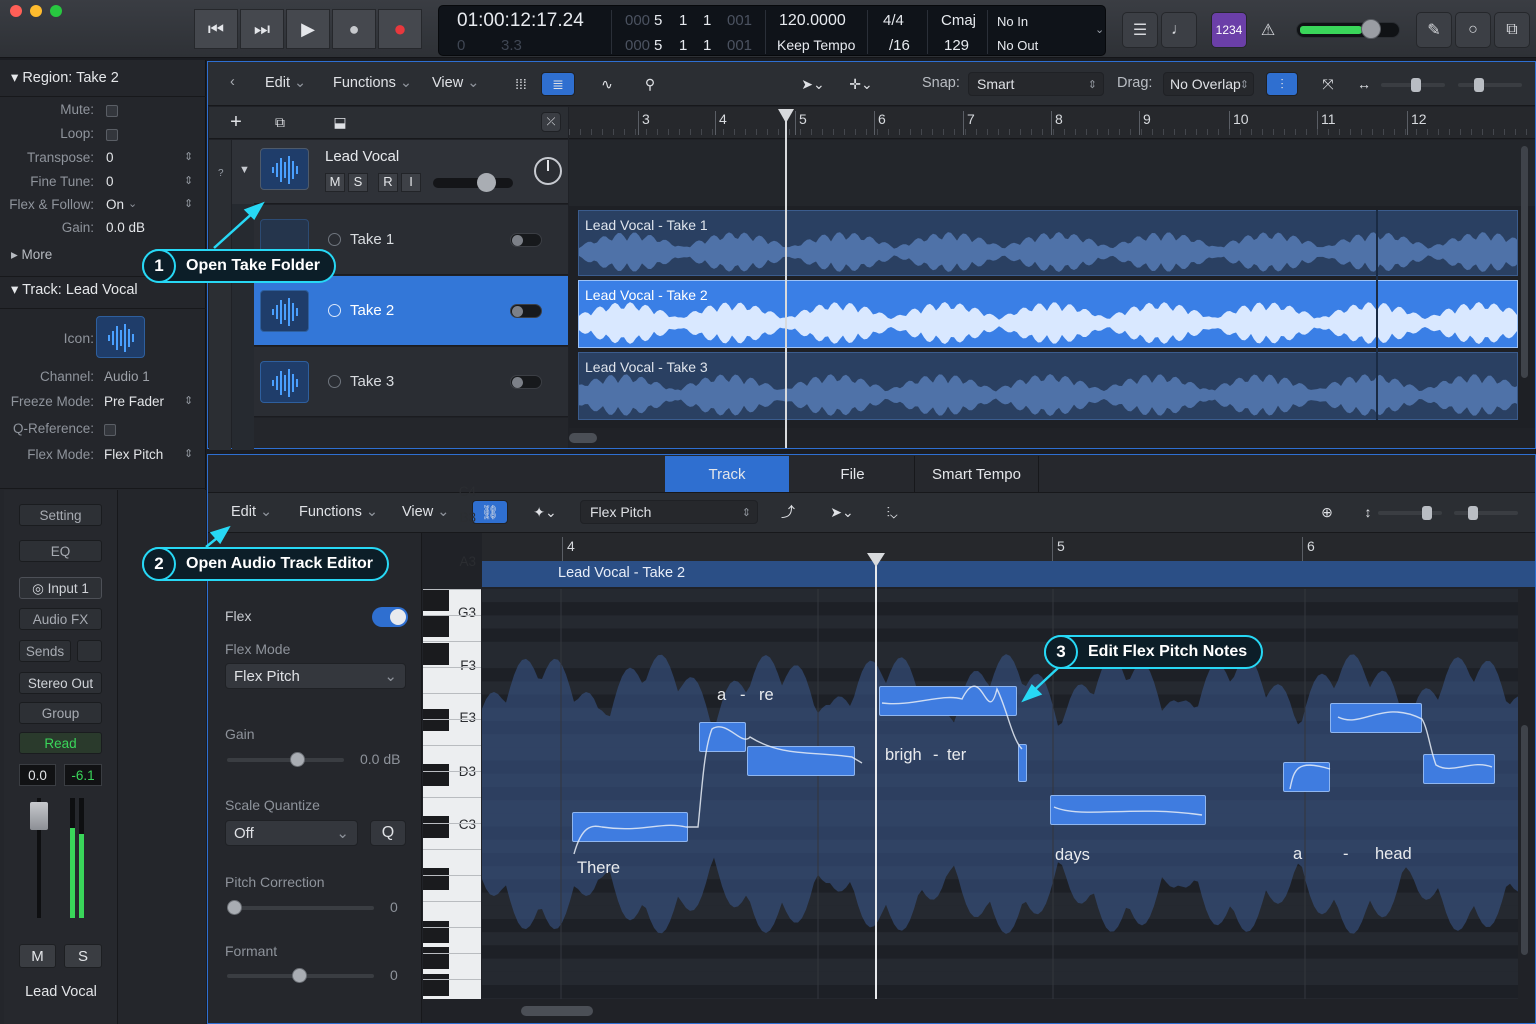 The width and height of the screenshot is (1536, 1024). Describe the element at coordinates (60, 551) in the screenshot. I see `eq-button: EQ` at that location.